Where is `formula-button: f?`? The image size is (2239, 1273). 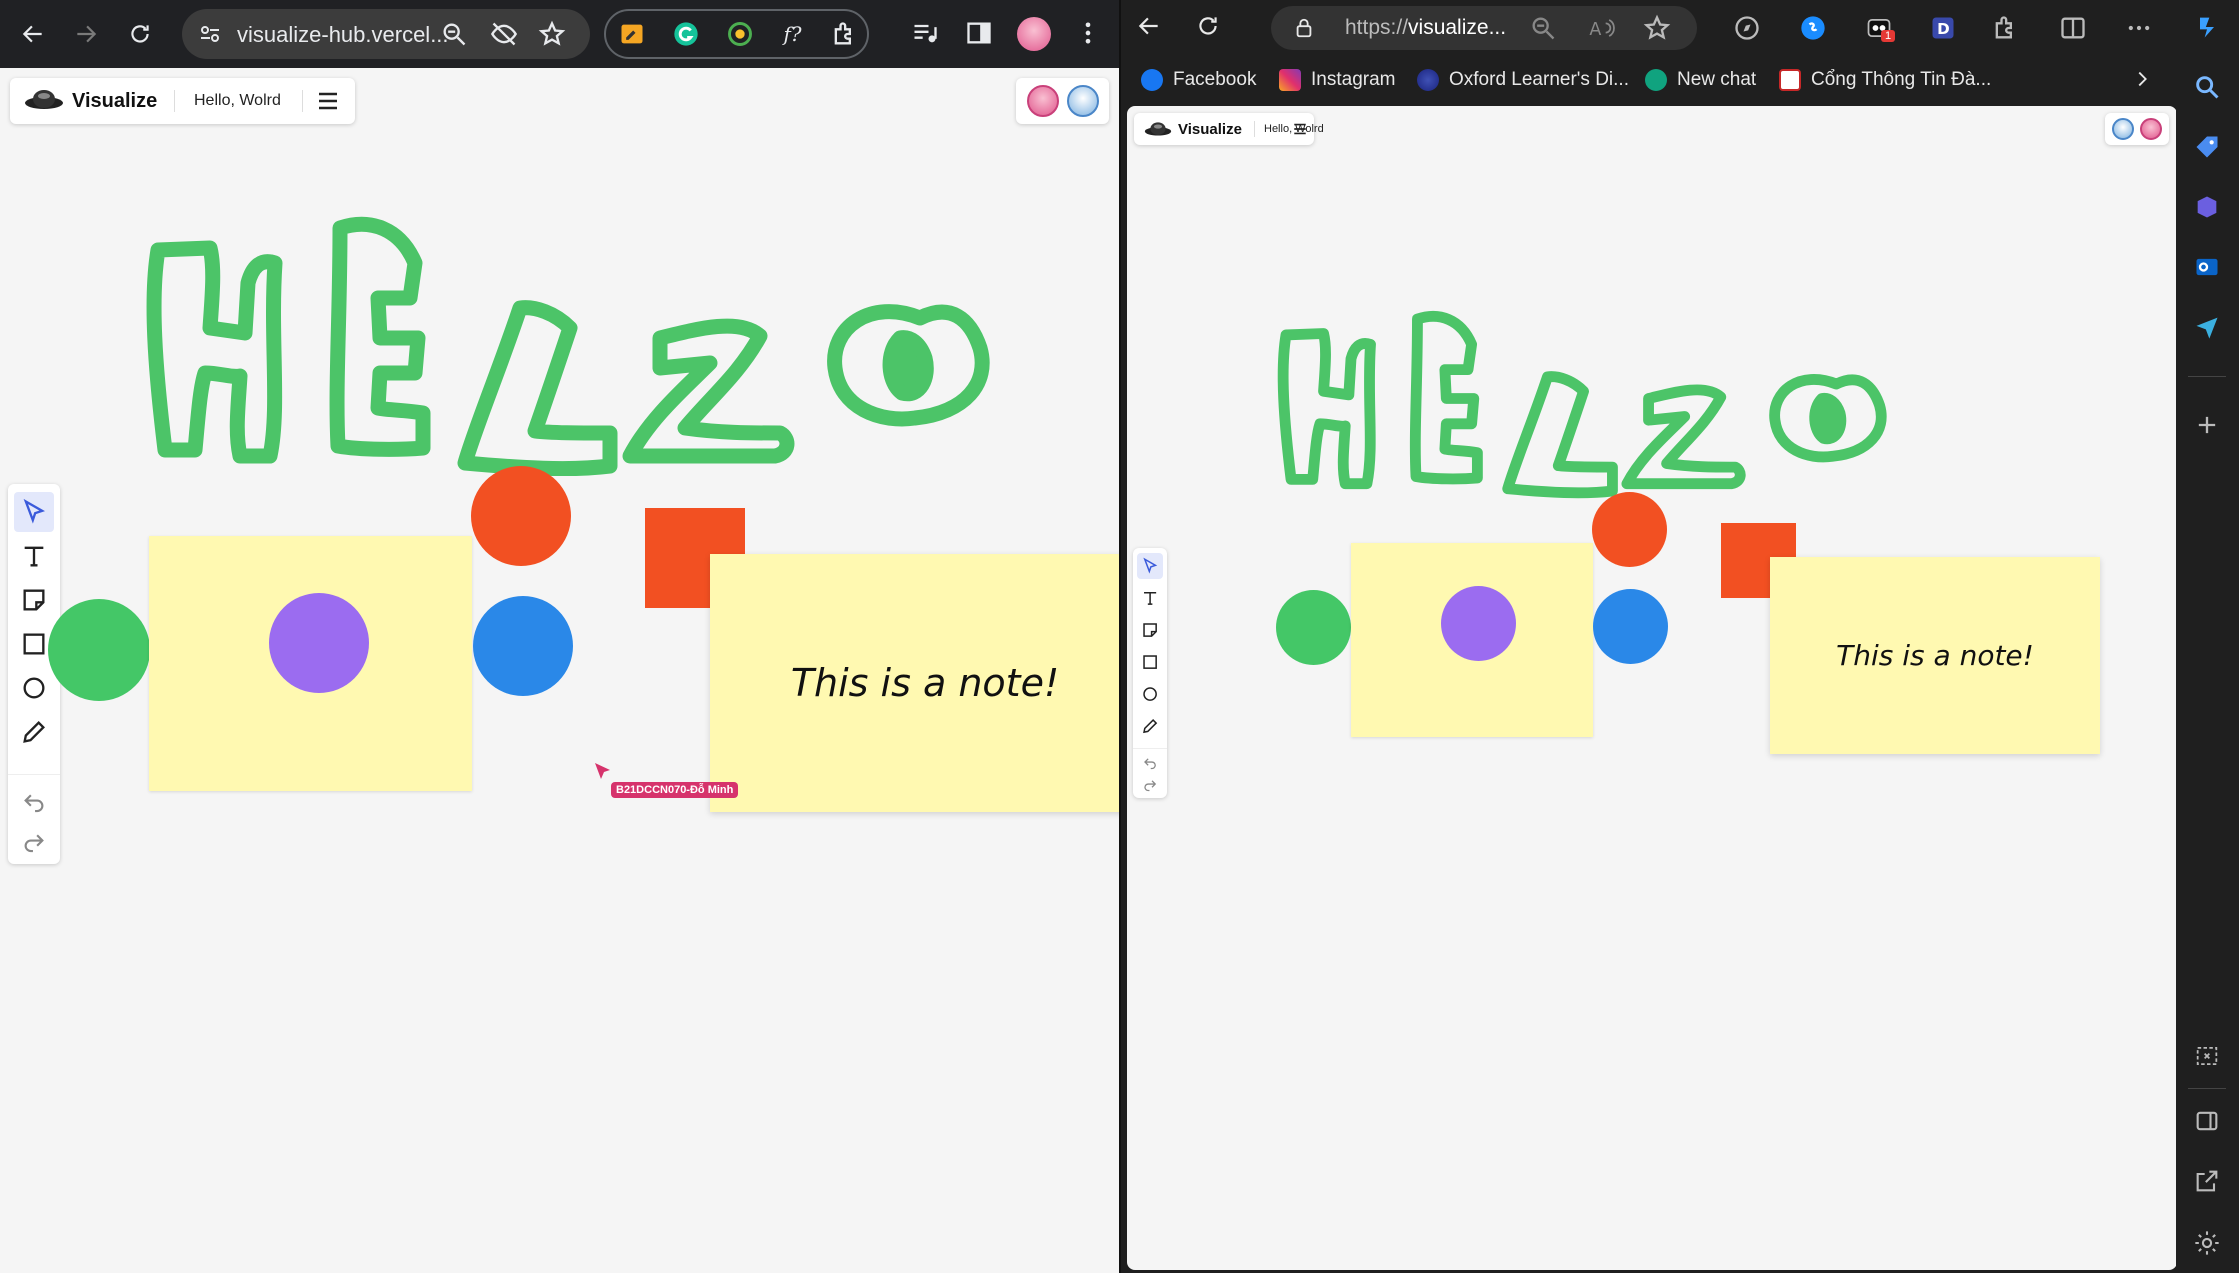
formula-button: f? is located at coordinates (794, 34).